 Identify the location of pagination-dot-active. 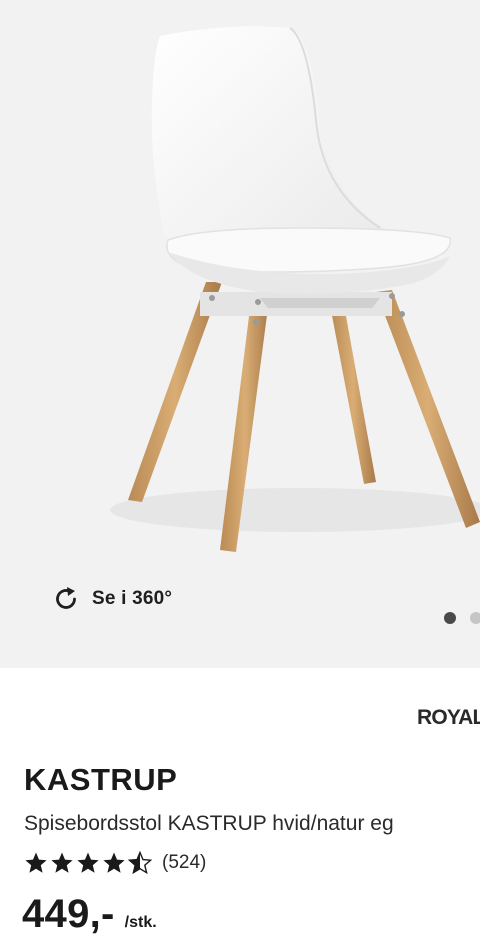
(450, 618).